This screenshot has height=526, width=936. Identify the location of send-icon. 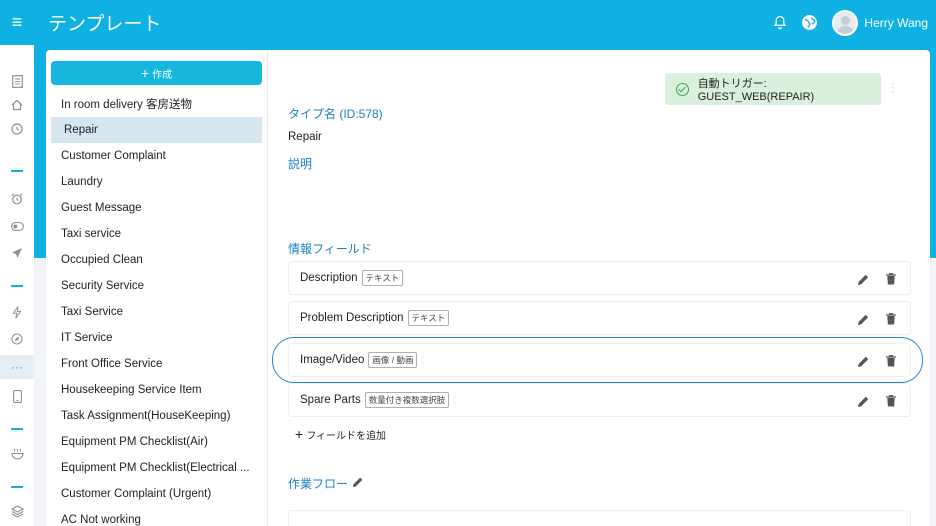
(17, 253).